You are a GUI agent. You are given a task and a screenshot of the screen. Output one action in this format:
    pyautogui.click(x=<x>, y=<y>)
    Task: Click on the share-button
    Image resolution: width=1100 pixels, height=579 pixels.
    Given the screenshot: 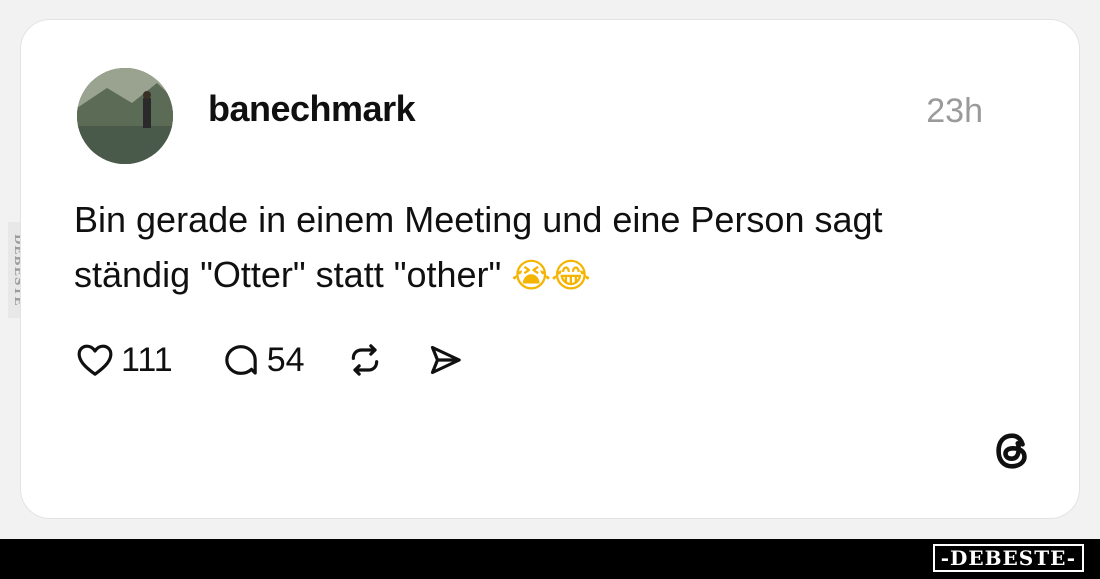 What is the action you would take?
    pyautogui.click(x=445, y=360)
    